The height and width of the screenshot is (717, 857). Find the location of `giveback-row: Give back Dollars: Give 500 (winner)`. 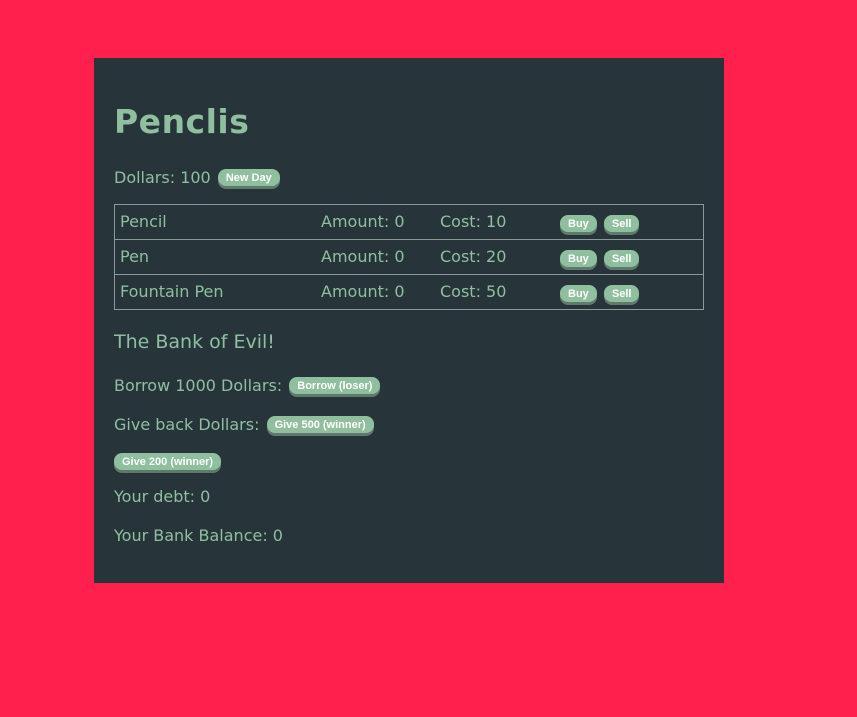

giveback-row: Give back Dollars: Give 500 (winner) is located at coordinates (244, 425).